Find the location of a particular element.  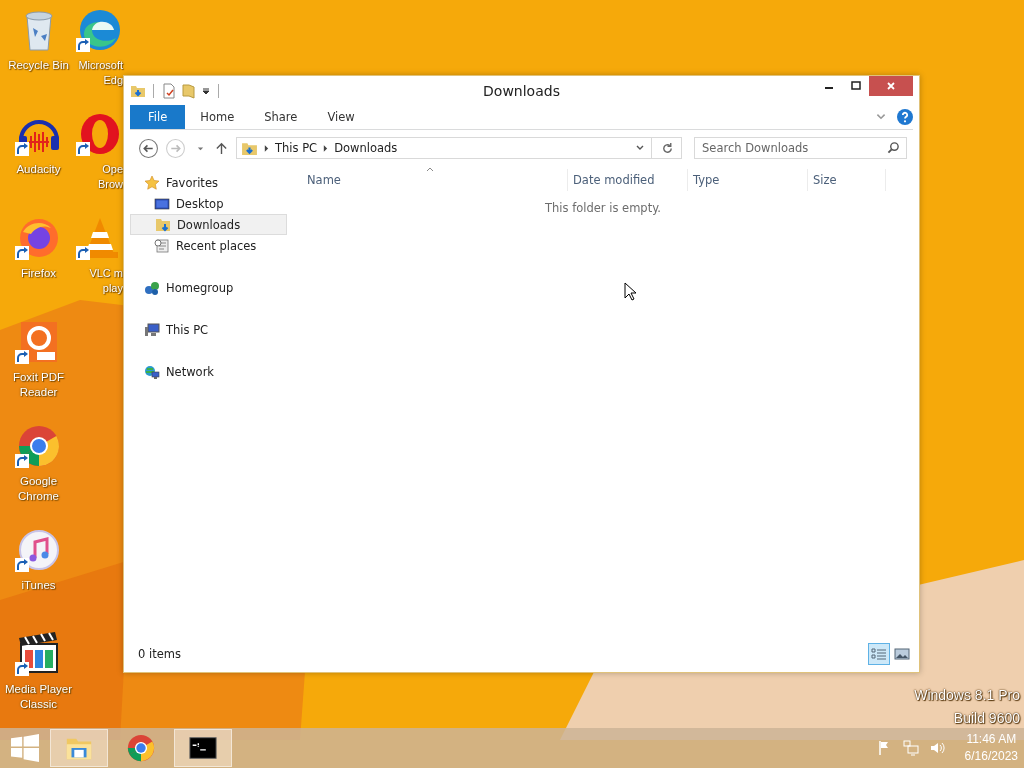

nav-item: Recent places is located at coordinates (208, 245).